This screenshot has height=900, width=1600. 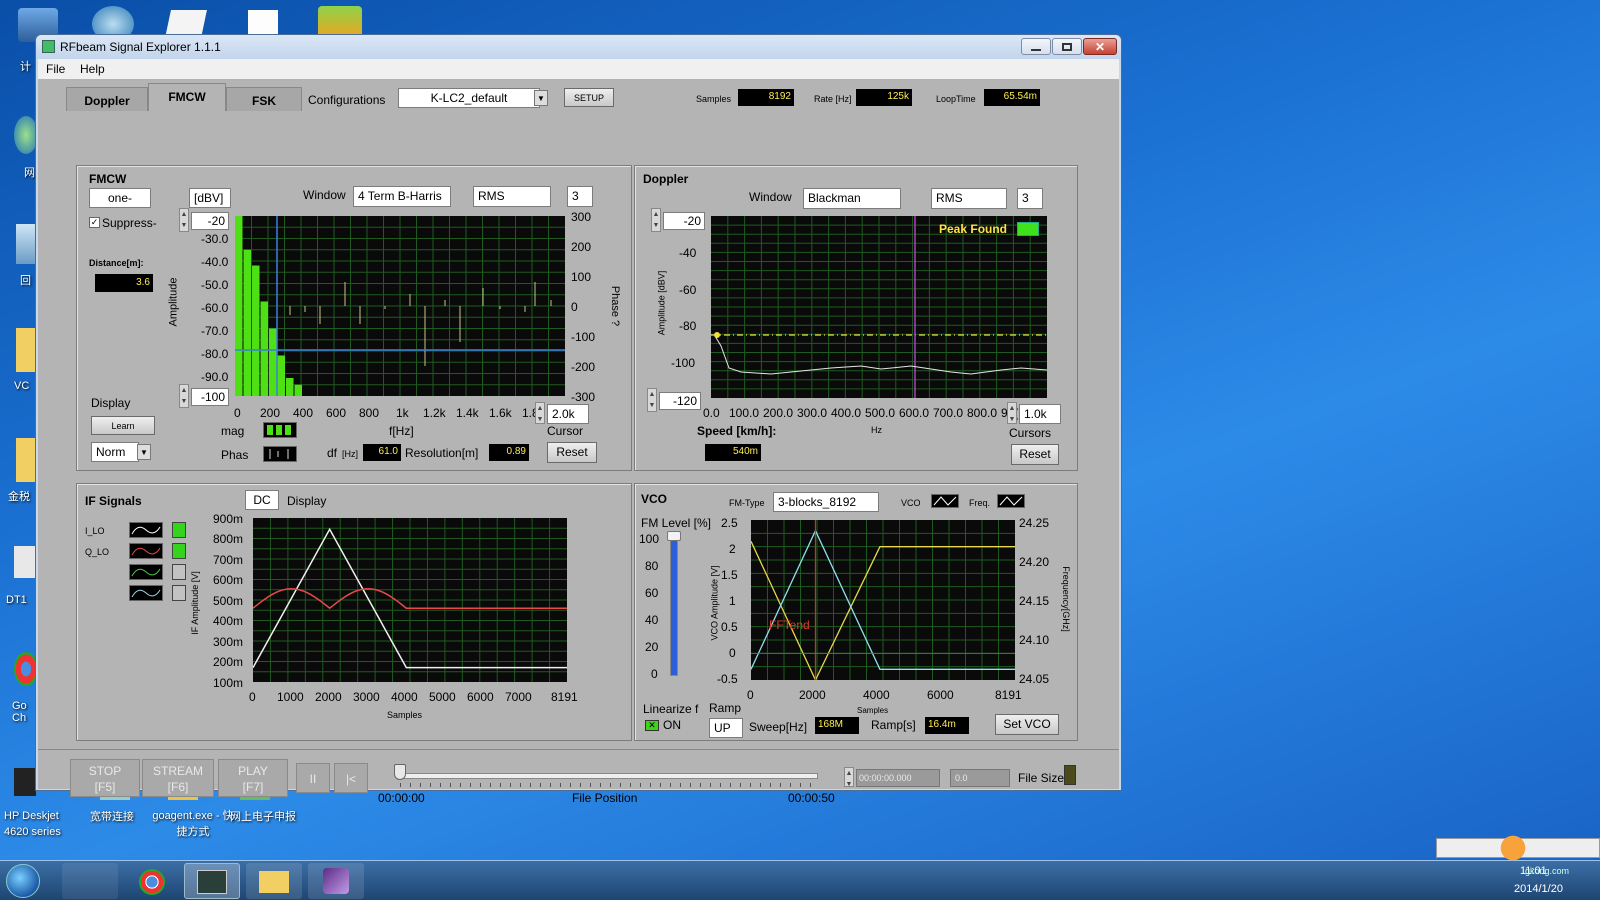 I want to click on doppler-xmax-input: 1.0k, so click(x=1040, y=414).